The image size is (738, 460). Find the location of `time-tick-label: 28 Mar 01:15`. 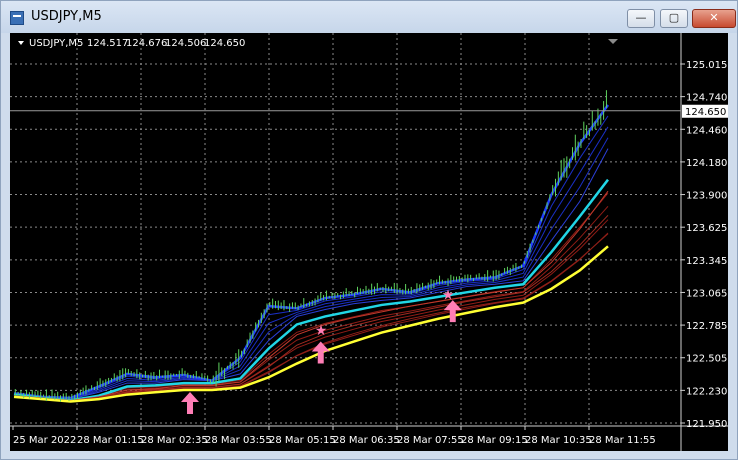

time-tick-label: 28 Mar 01:15 is located at coordinates (110, 440).